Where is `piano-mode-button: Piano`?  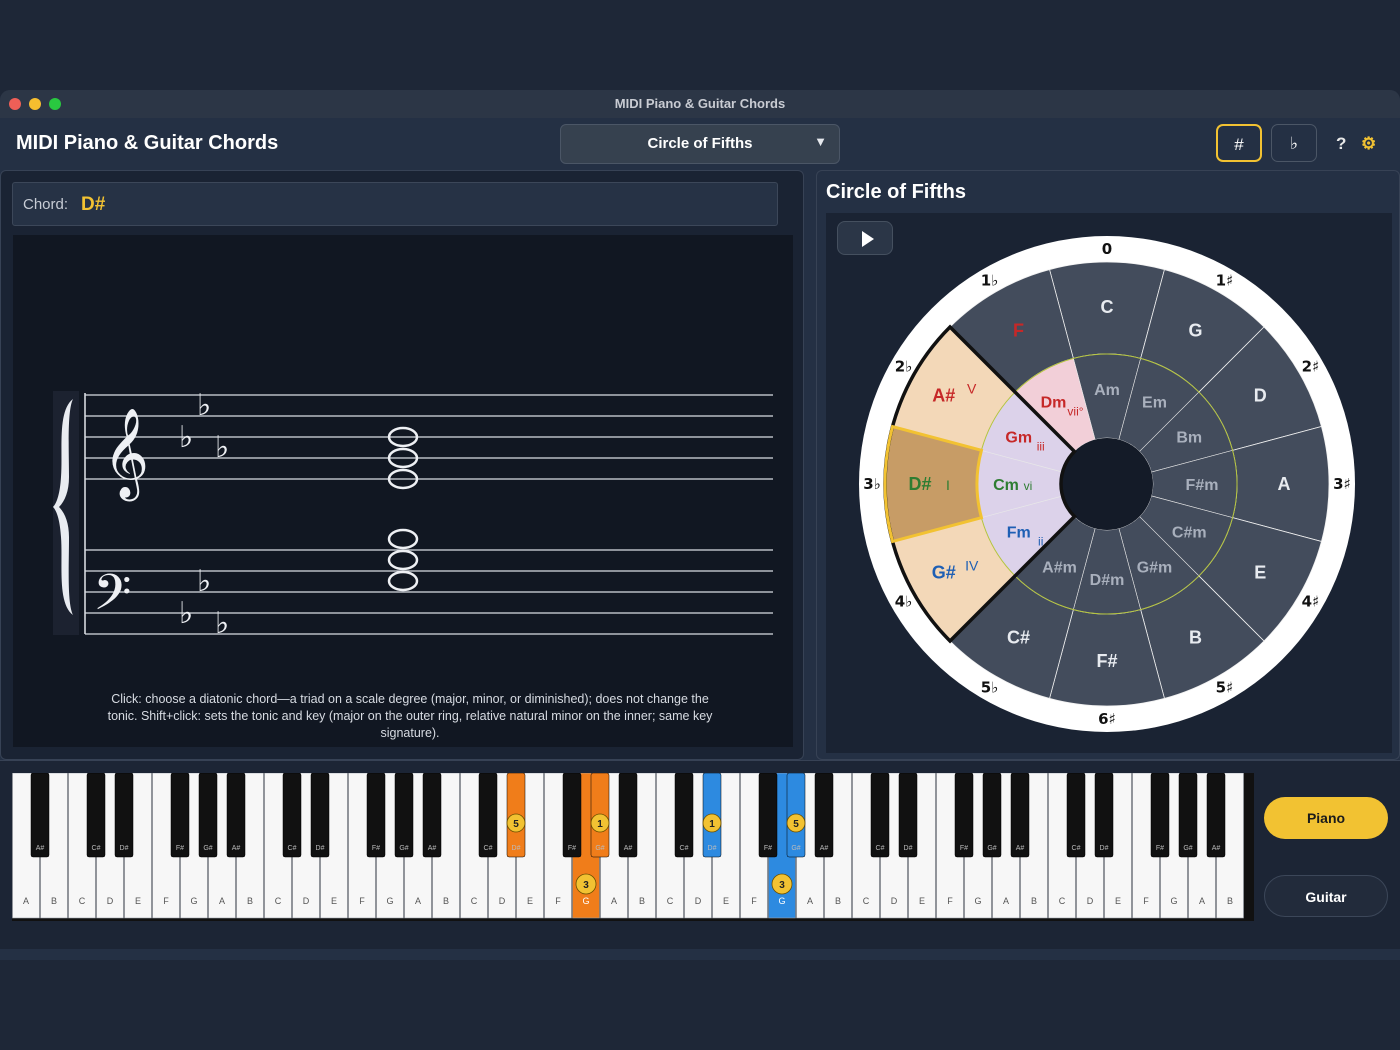 piano-mode-button: Piano is located at coordinates (1326, 818).